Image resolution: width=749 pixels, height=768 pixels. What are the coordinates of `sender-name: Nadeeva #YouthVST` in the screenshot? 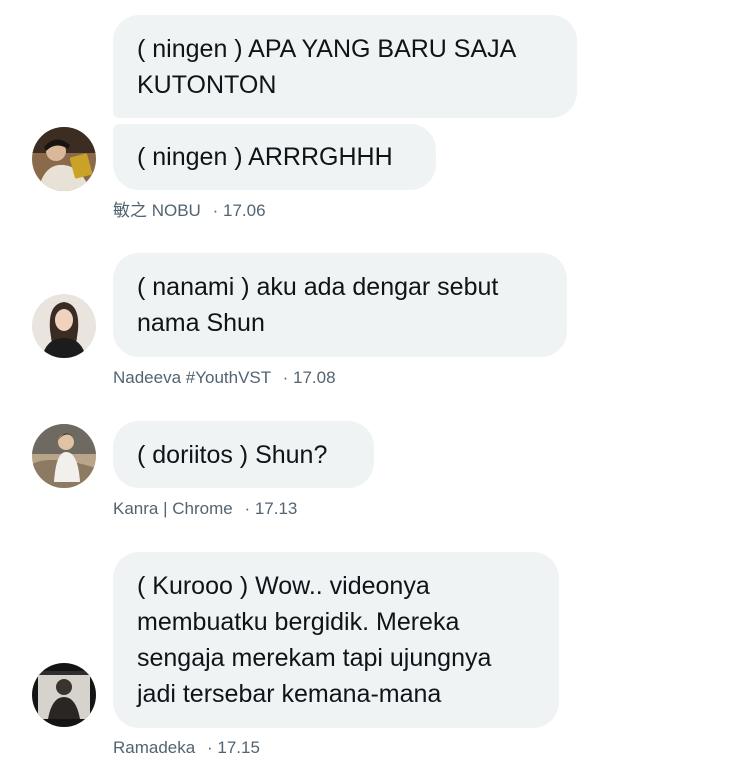 It's located at (192, 377).